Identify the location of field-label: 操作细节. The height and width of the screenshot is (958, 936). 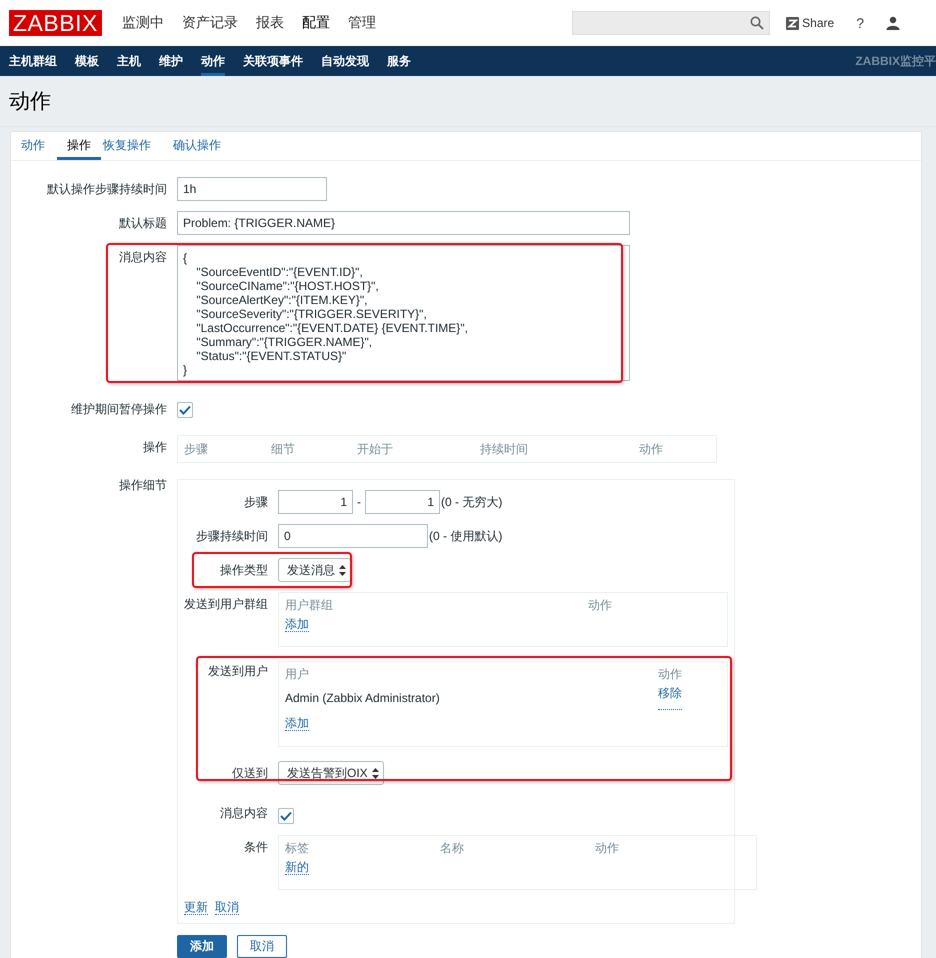
(142, 485).